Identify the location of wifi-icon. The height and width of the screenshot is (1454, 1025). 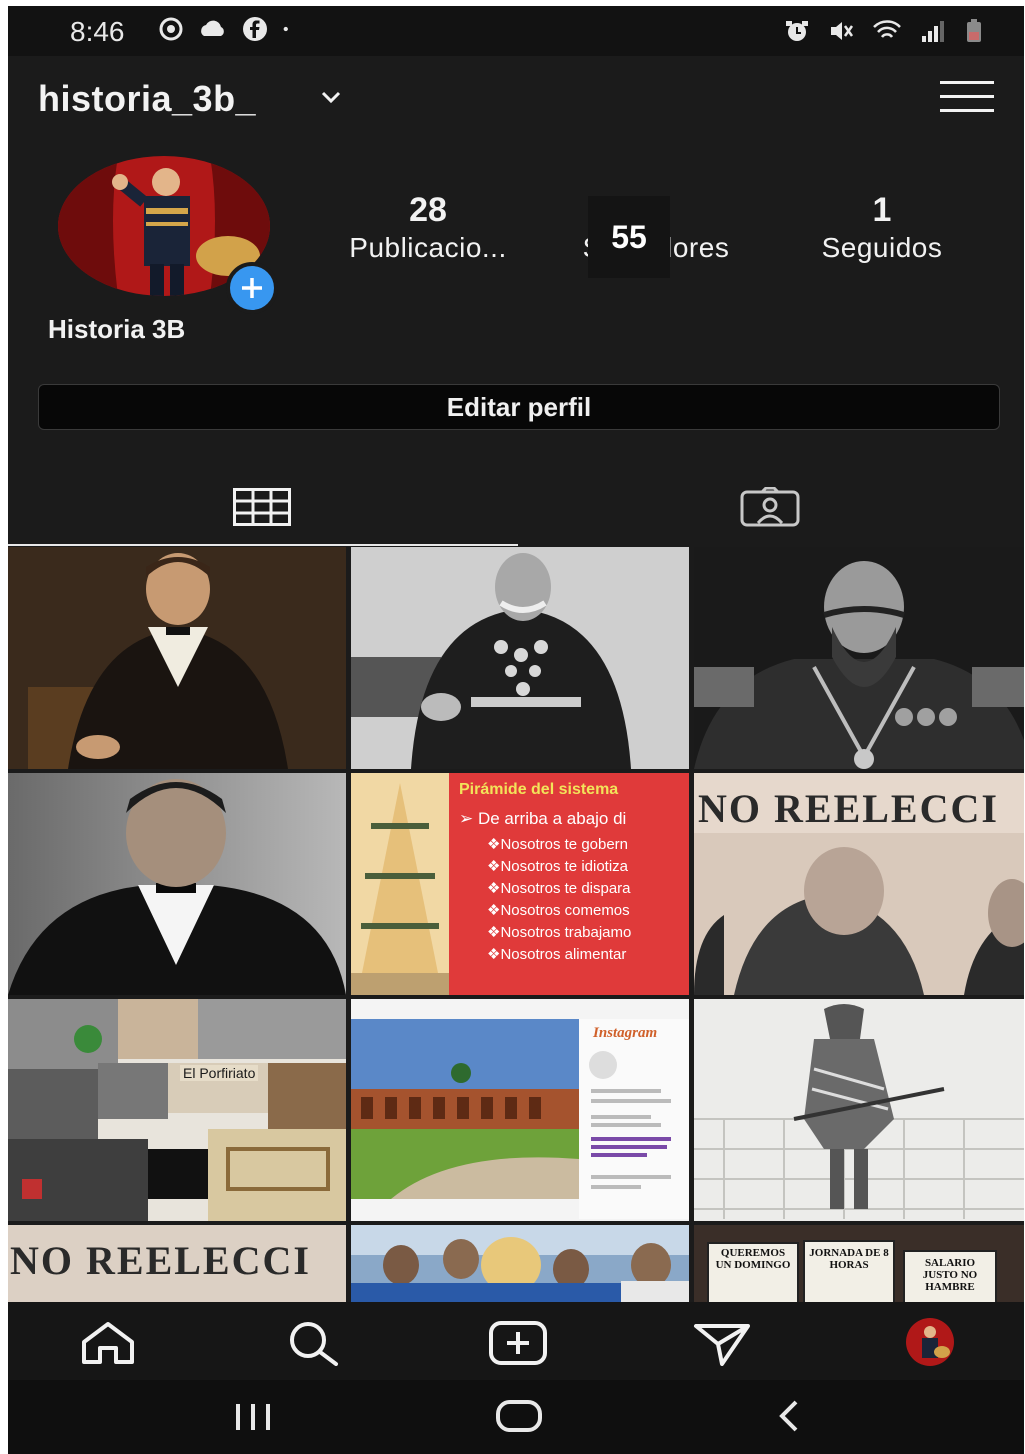
(887, 29).